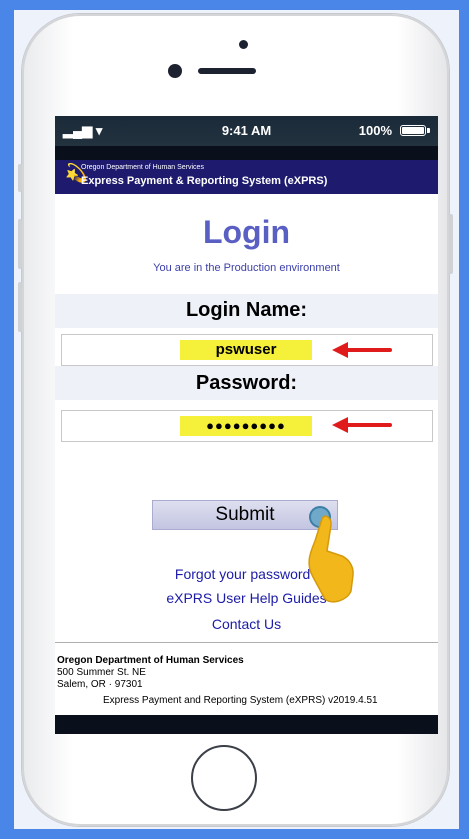 The height and width of the screenshot is (839, 469). I want to click on battery-tip, so click(428, 130).